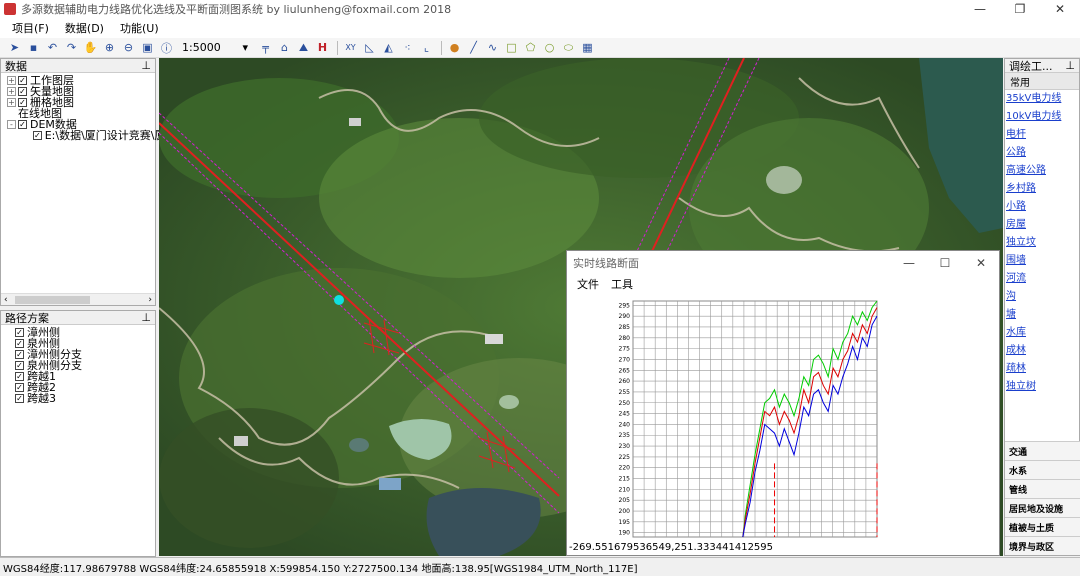 Image resolution: width=1080 pixels, height=576 pixels. What do you see at coordinates (568, 48) in the screenshot?
I see `ellipse-icon: ⬭` at bounding box center [568, 48].